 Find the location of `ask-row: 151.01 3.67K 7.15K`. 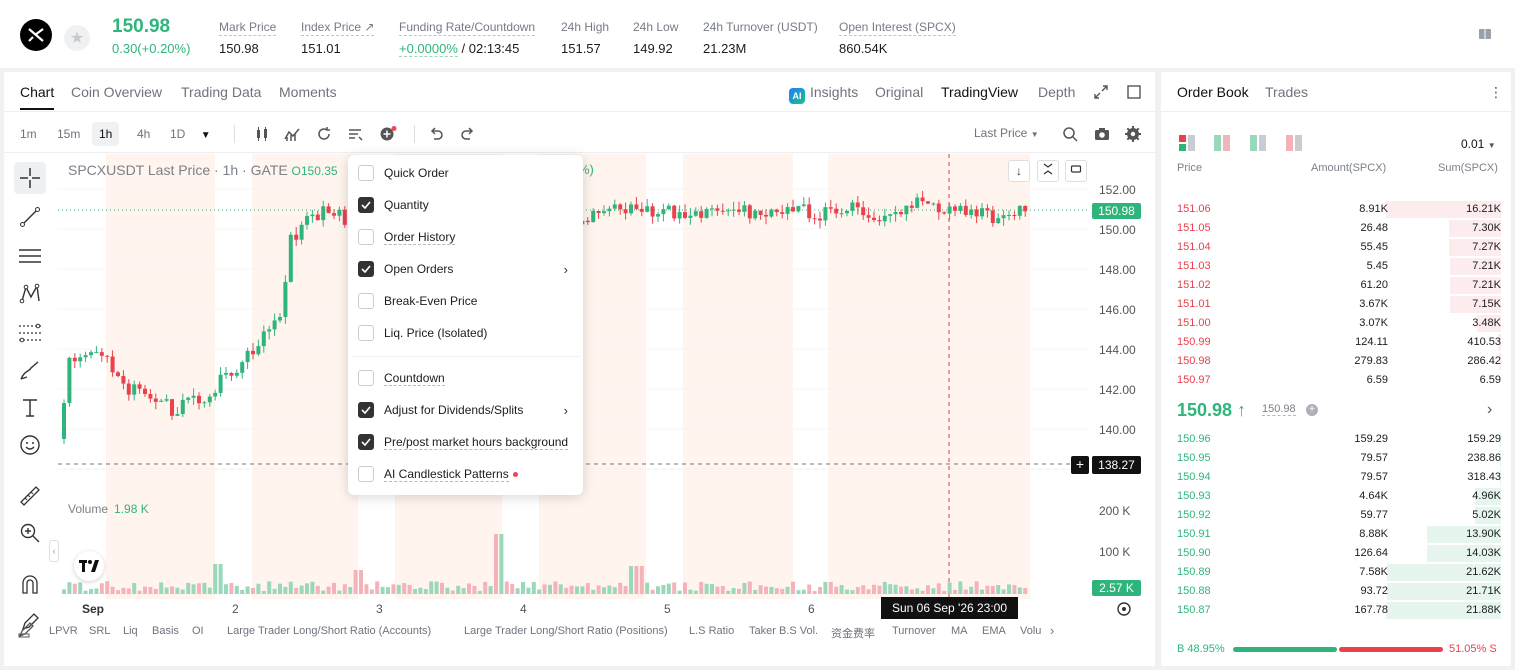

ask-row: 151.01 3.67K 7.15K is located at coordinates (1336, 304).